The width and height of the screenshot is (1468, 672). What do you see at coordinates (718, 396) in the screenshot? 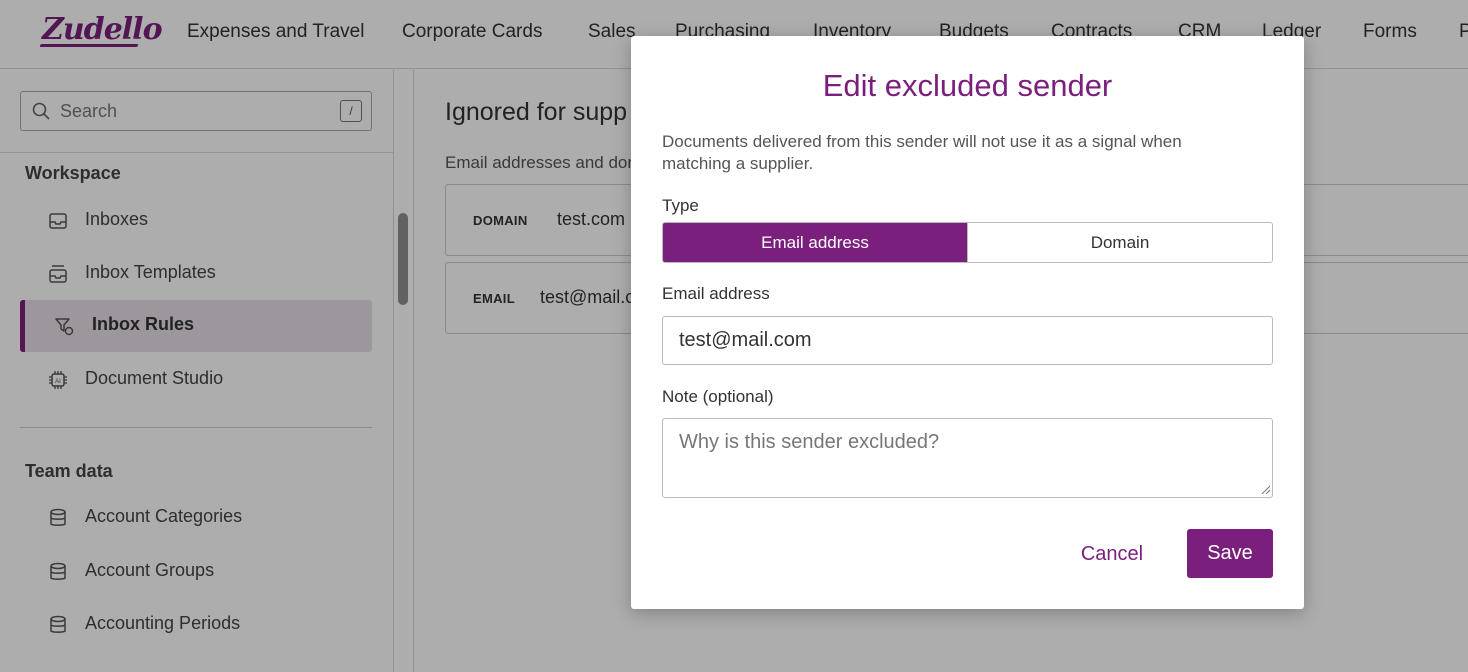
I see `note-label: Note (optional)` at bounding box center [718, 396].